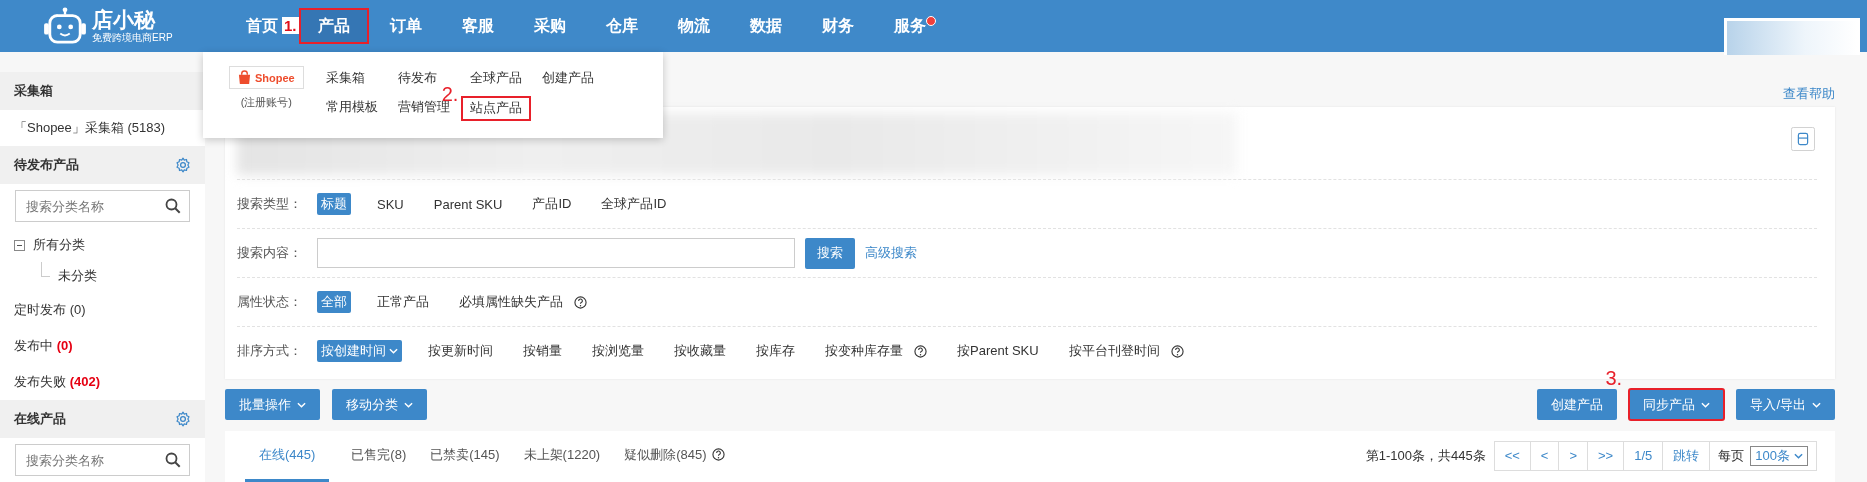 The image size is (1867, 482). I want to click on annotation-number: 3., so click(1614, 378).